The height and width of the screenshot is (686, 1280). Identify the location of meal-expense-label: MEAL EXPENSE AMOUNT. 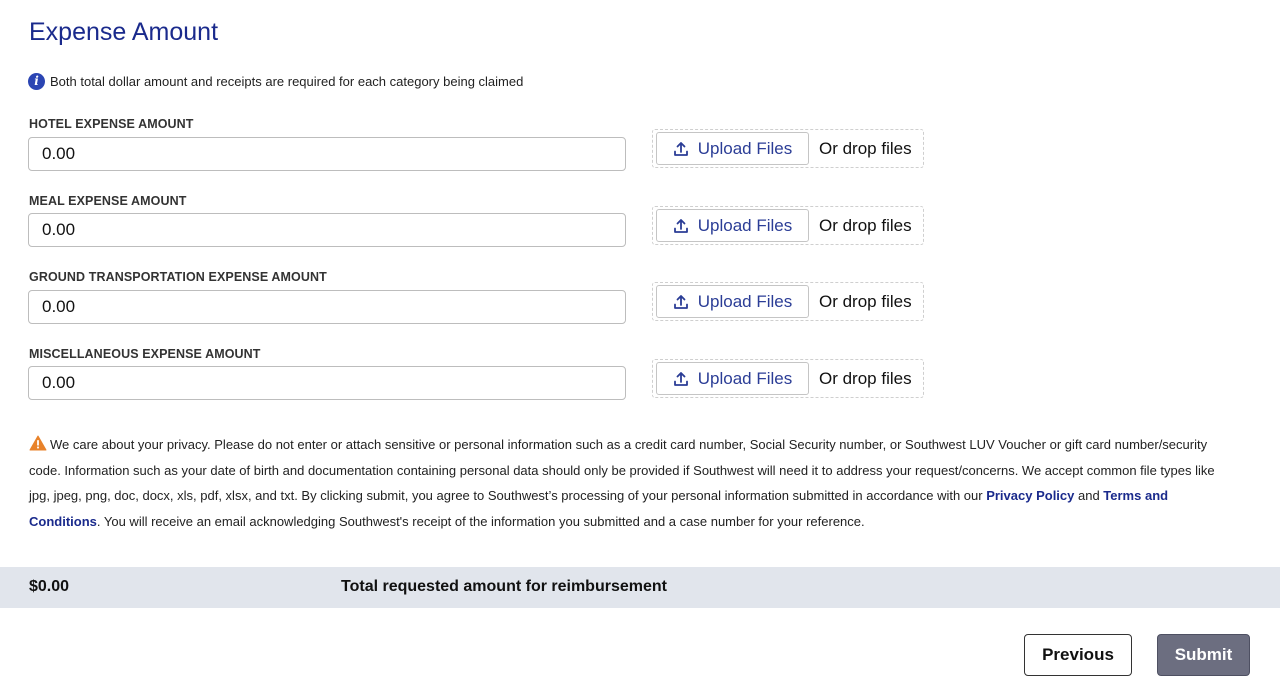
(108, 201).